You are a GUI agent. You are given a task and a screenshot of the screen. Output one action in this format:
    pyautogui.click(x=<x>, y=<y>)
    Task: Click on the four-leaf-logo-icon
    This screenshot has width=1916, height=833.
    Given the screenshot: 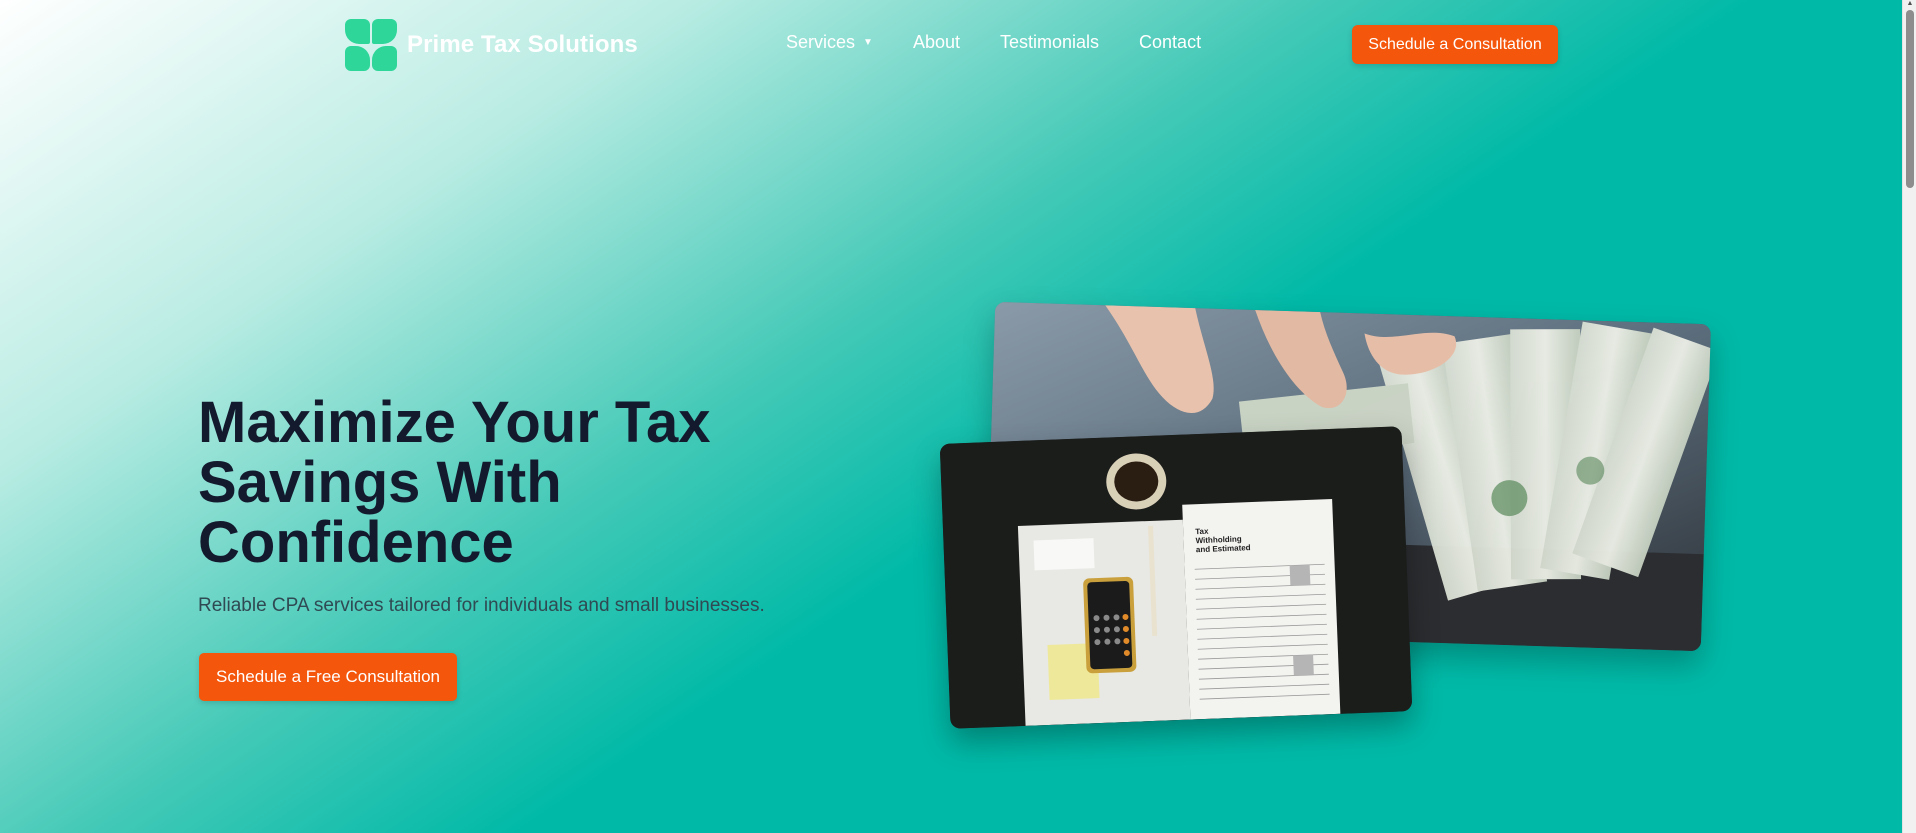 What is the action you would take?
    pyautogui.click(x=371, y=45)
    